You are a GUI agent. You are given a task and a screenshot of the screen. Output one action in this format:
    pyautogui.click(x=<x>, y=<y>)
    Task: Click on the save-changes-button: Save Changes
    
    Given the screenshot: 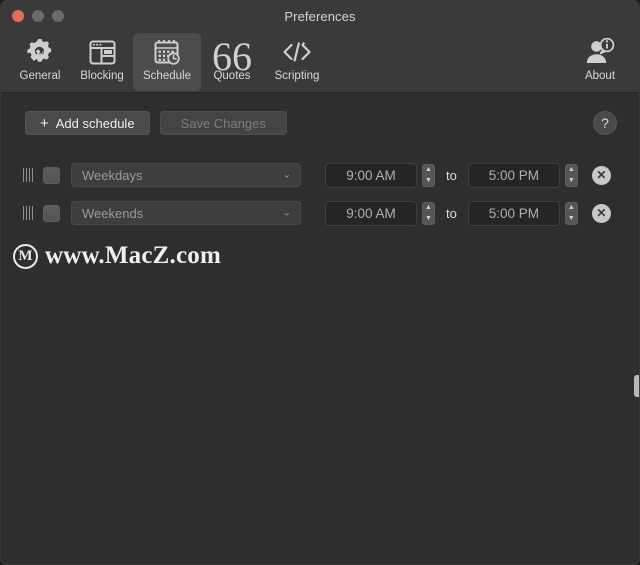 What is the action you would take?
    pyautogui.click(x=223, y=123)
    